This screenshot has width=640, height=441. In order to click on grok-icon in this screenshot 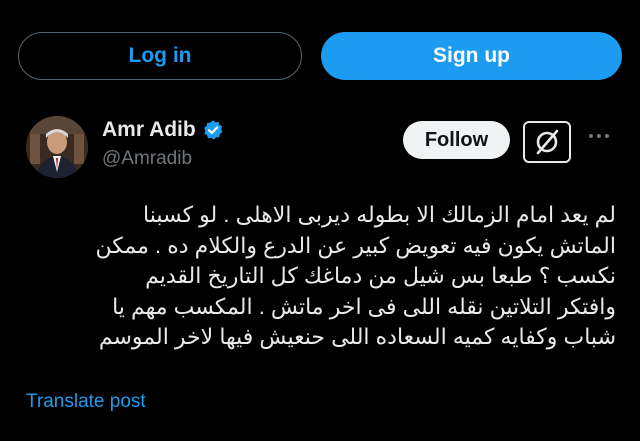, I will do `click(547, 142)`.